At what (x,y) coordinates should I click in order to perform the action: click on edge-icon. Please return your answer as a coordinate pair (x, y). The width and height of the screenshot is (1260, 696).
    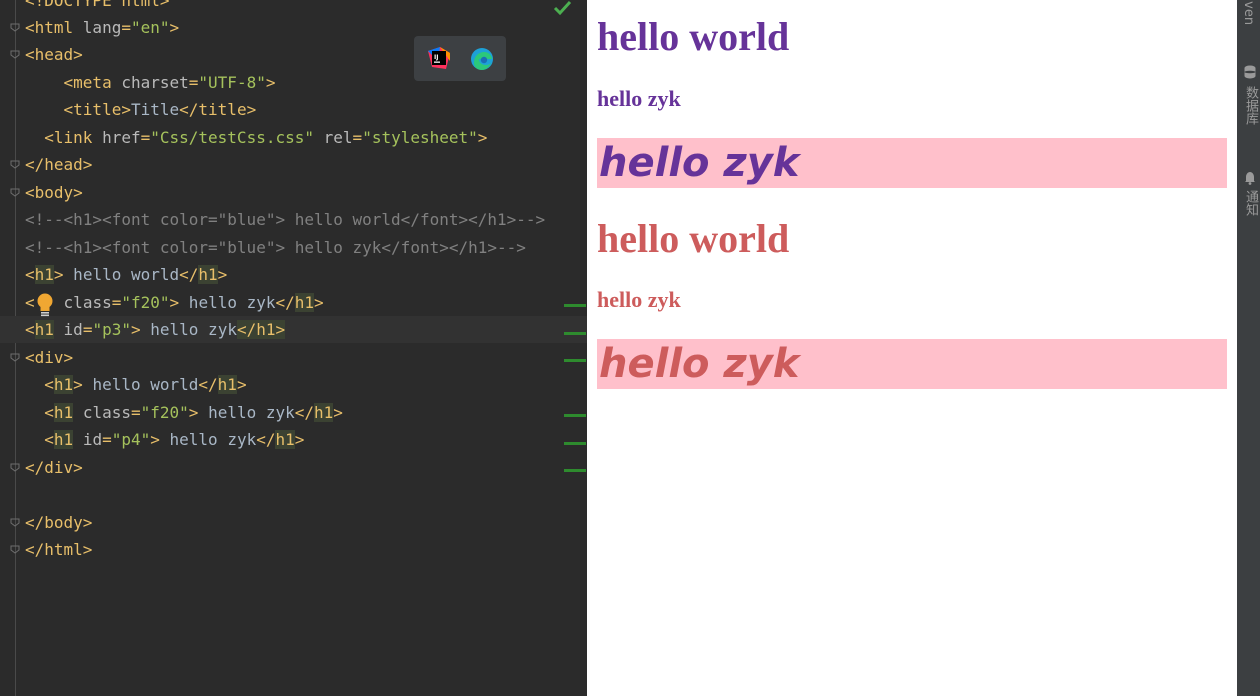
    Looking at the image, I should click on (482, 61).